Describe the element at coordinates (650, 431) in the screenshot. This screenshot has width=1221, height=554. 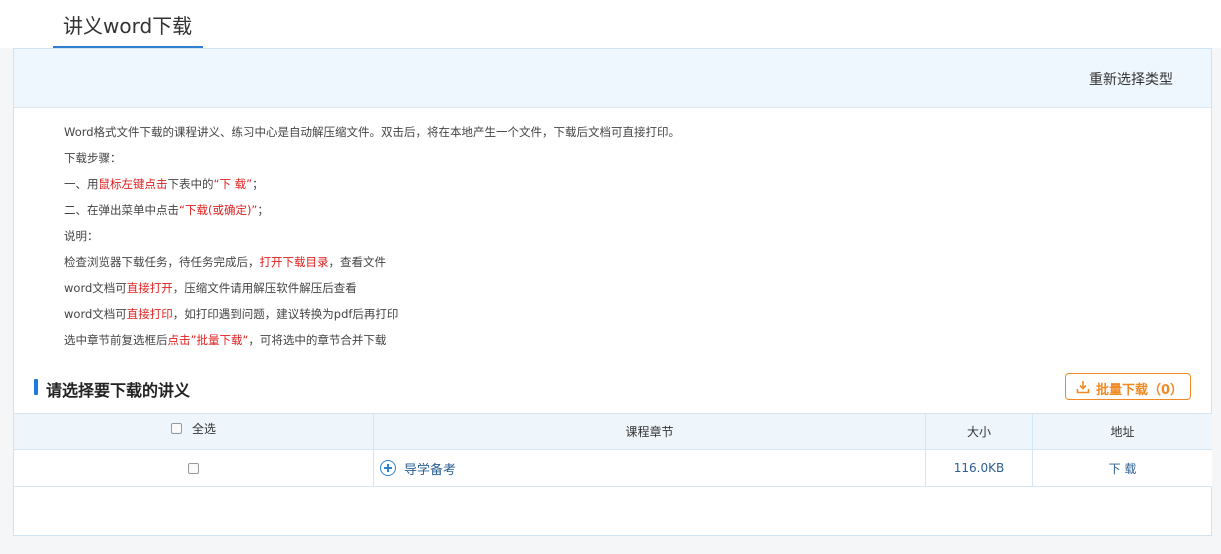
I see `header-chapter: 课程章节` at that location.